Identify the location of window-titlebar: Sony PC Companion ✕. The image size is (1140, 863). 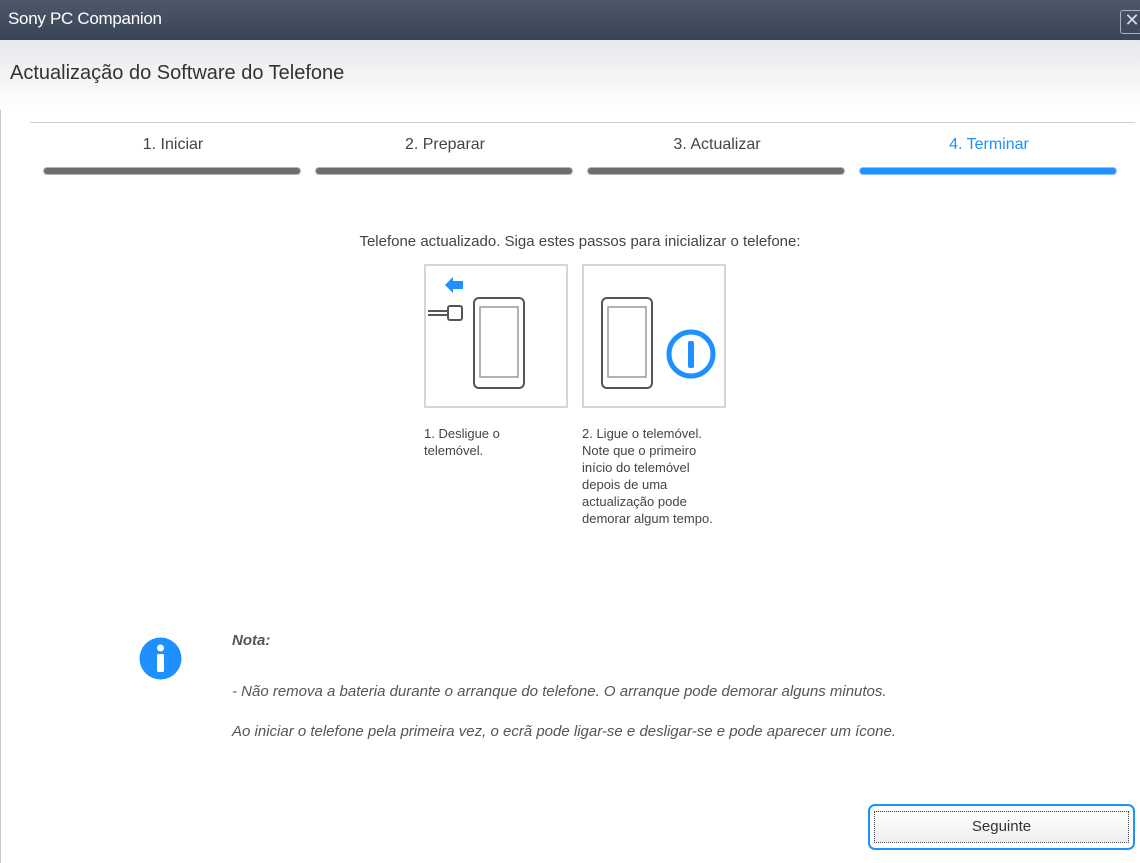
(570, 20).